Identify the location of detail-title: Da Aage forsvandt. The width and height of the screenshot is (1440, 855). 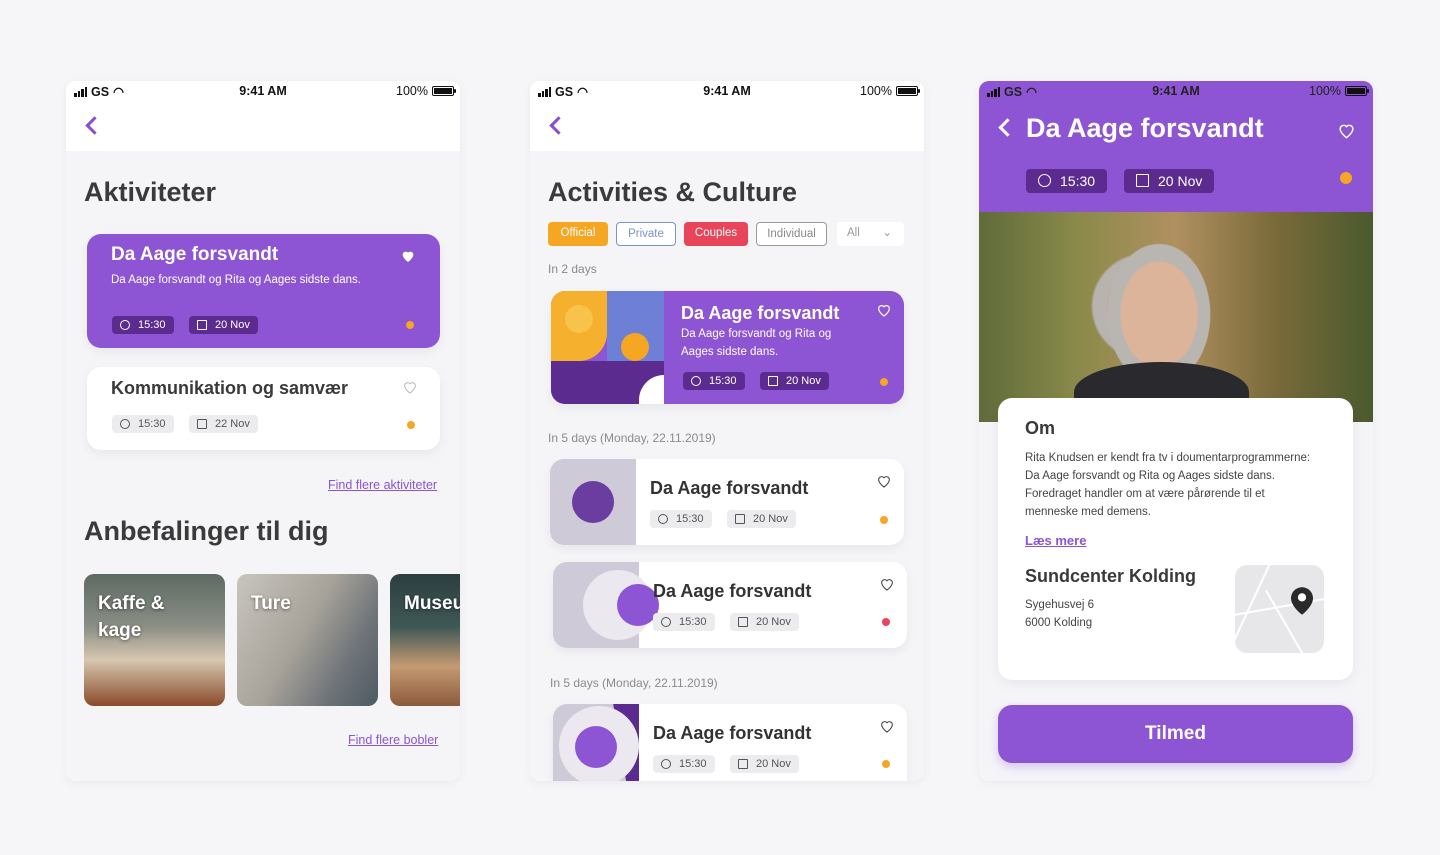
(1145, 128).